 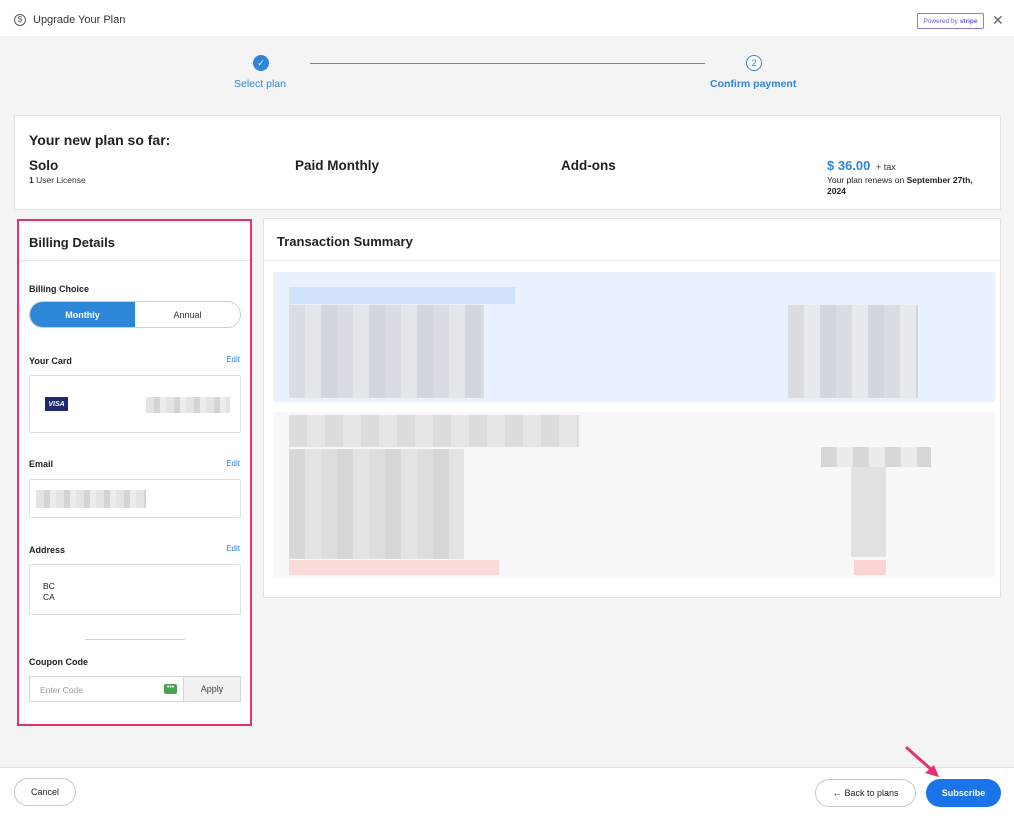 I want to click on edit-email-link: Edit, so click(x=233, y=463).